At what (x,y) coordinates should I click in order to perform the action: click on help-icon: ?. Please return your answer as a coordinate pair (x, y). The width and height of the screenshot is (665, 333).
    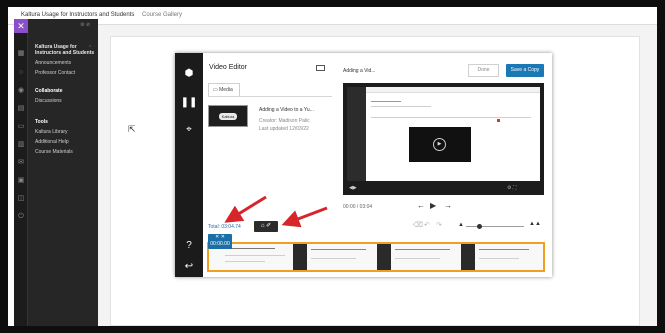
    Looking at the image, I should click on (189, 246).